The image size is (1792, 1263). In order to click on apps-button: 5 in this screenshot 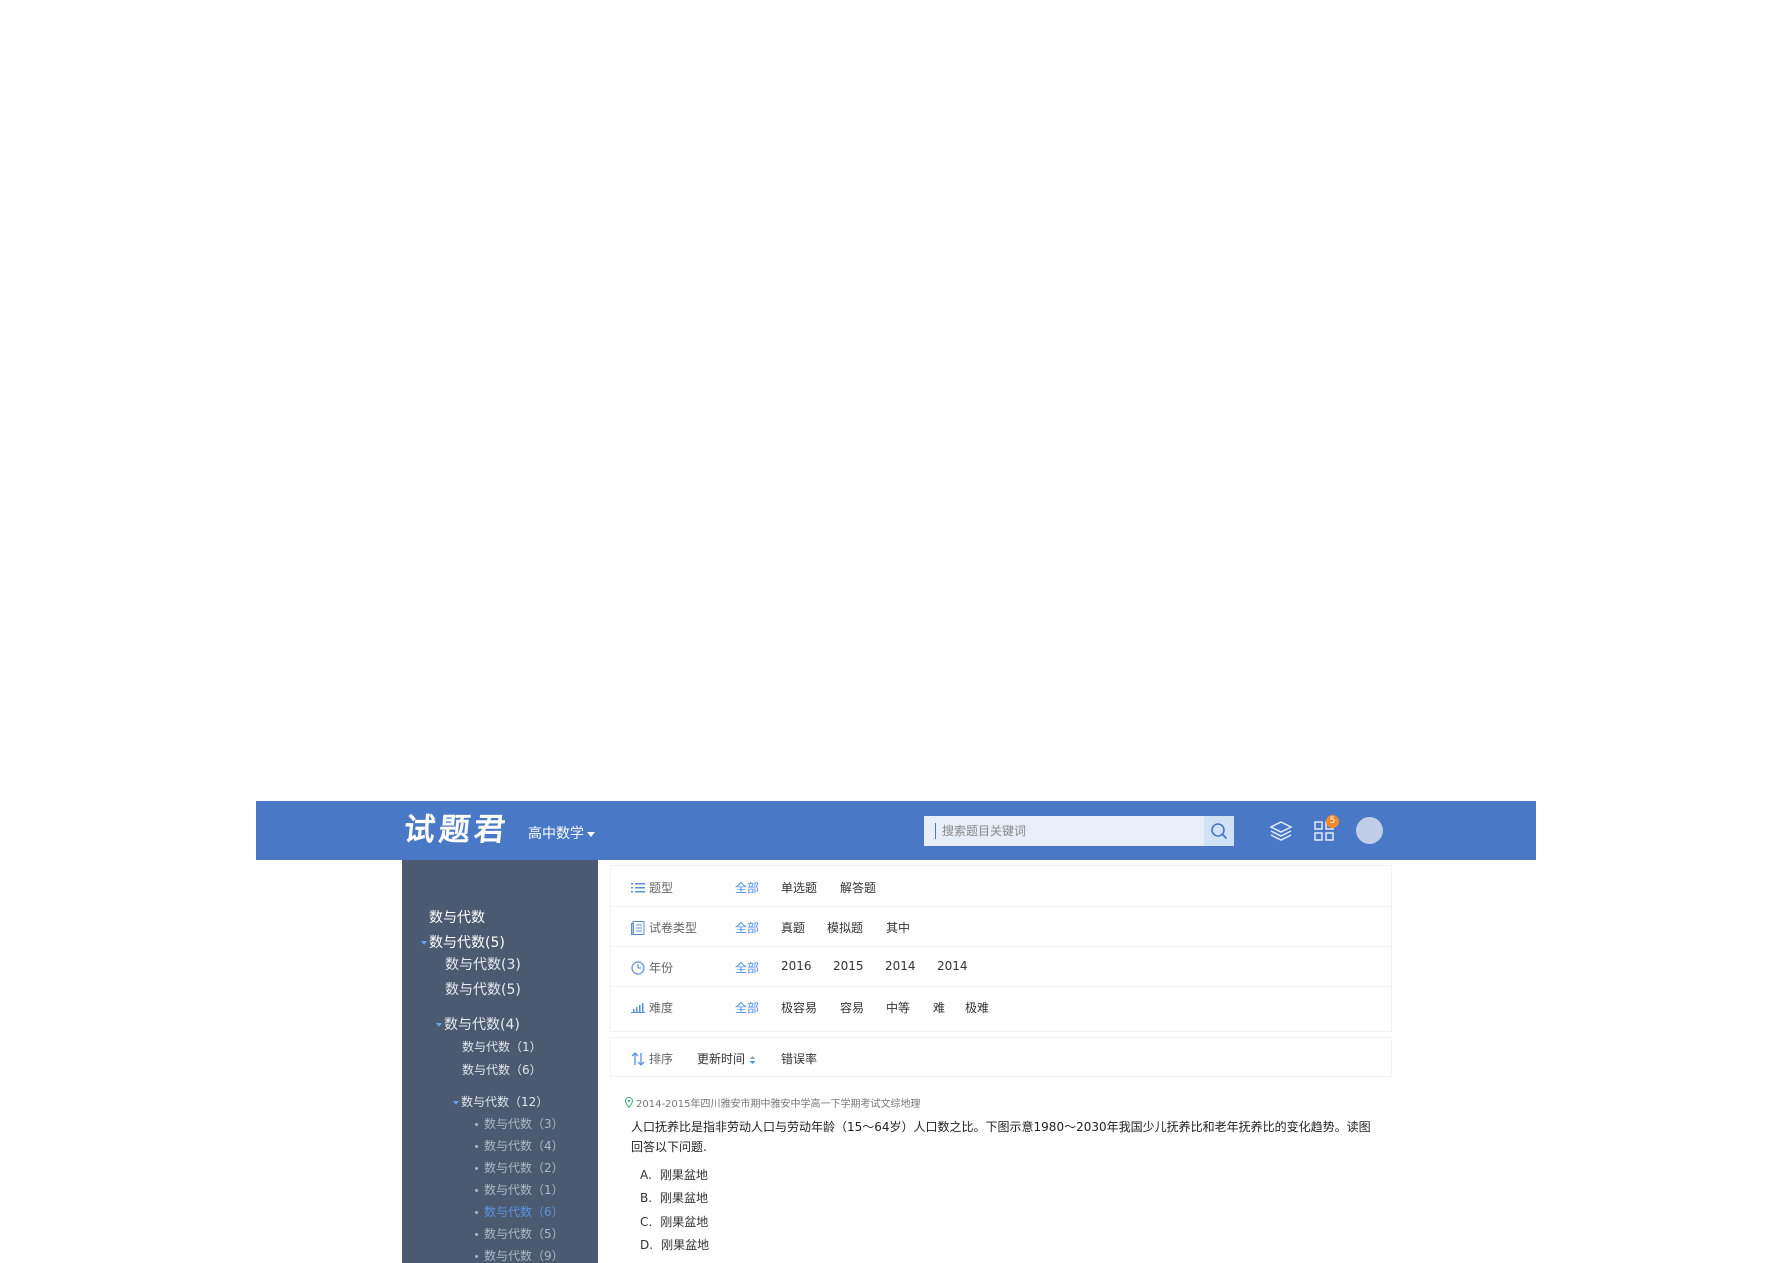, I will do `click(1325, 829)`.